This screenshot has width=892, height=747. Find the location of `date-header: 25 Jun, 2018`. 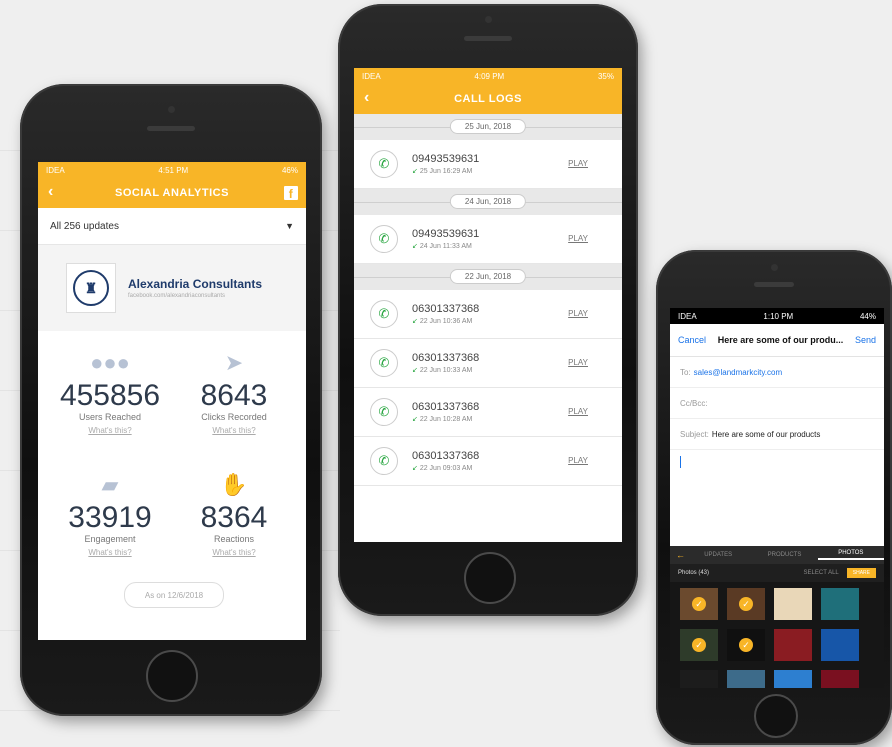

date-header: 25 Jun, 2018 is located at coordinates (488, 127).